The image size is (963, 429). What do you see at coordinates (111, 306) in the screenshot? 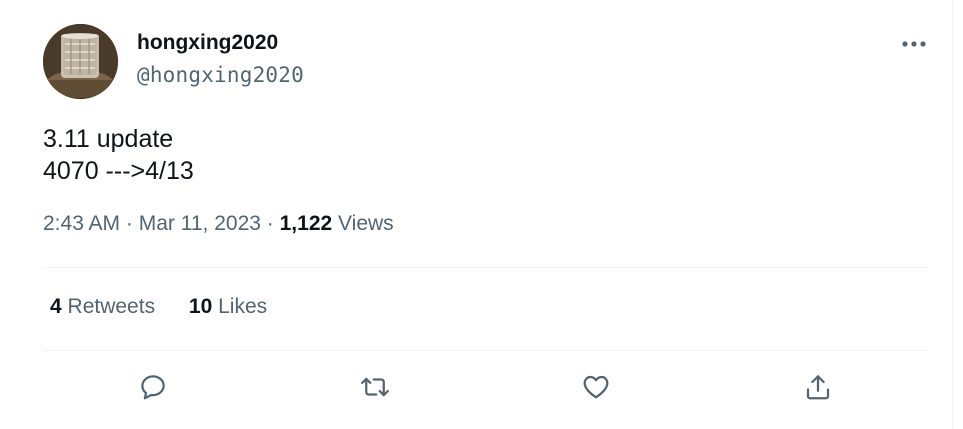
I see `retweets-label: Retweets` at bounding box center [111, 306].